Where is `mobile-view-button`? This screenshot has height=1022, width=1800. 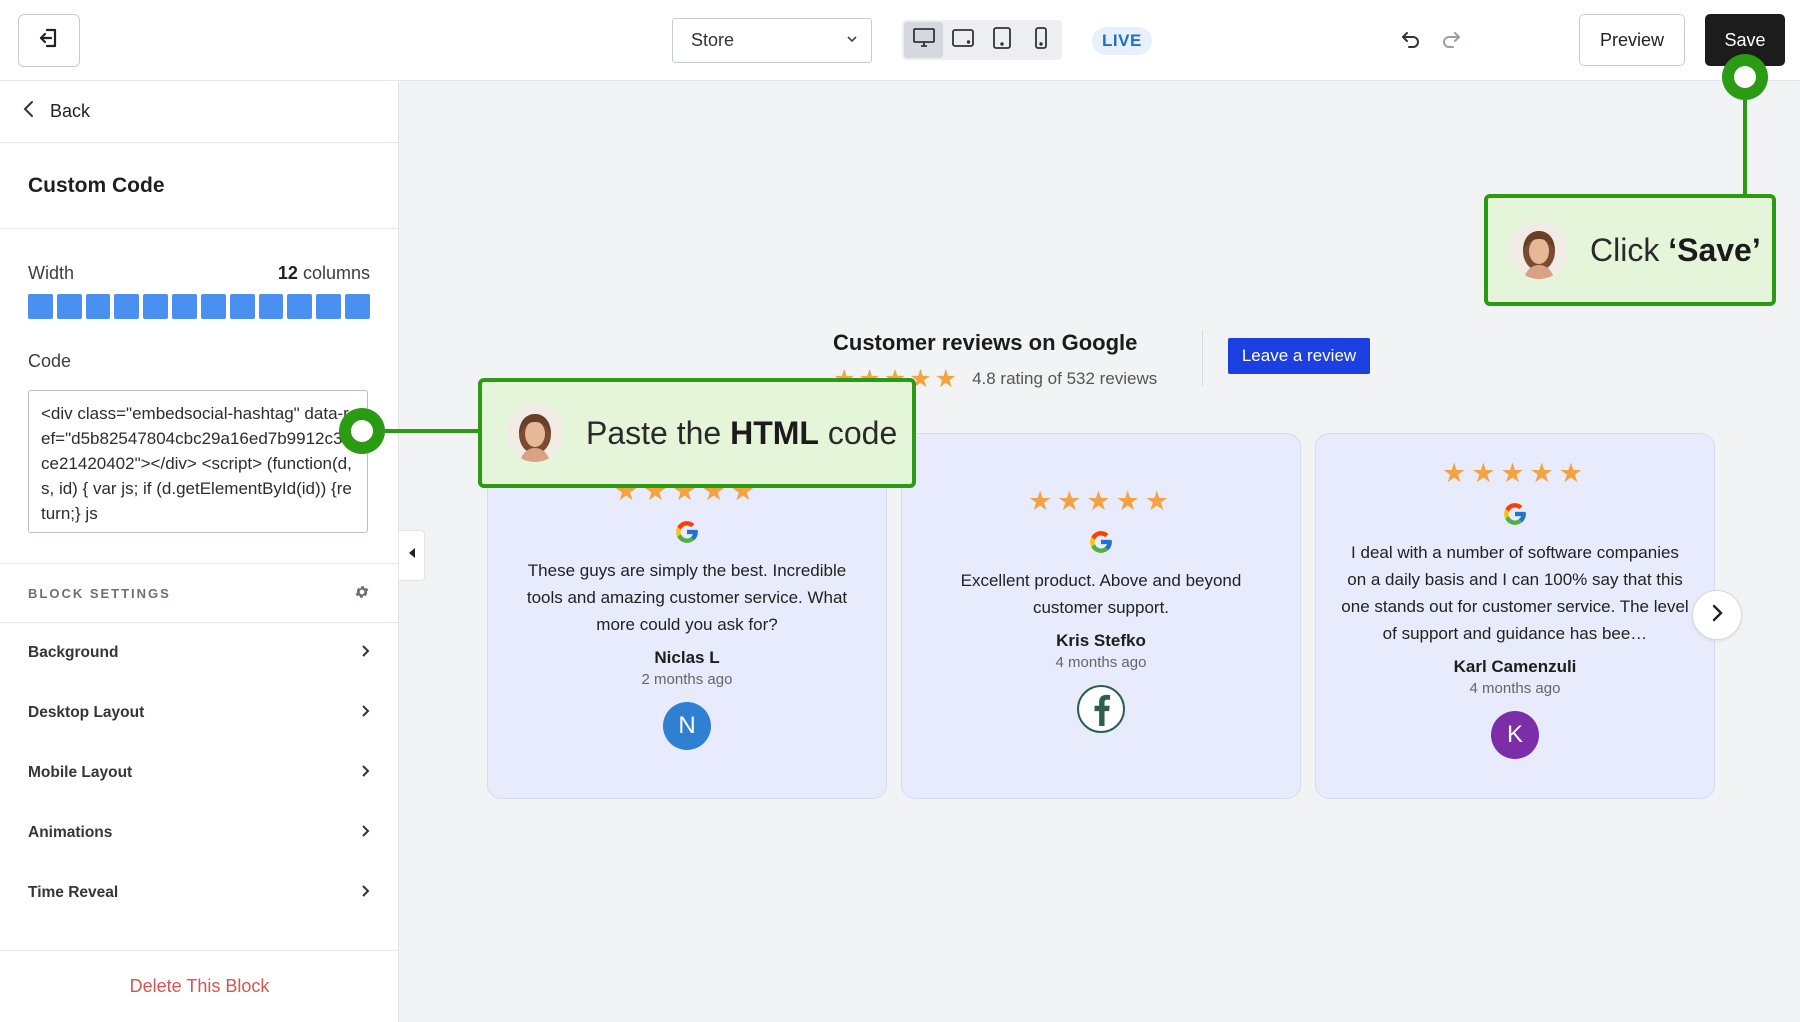 mobile-view-button is located at coordinates (1040, 40).